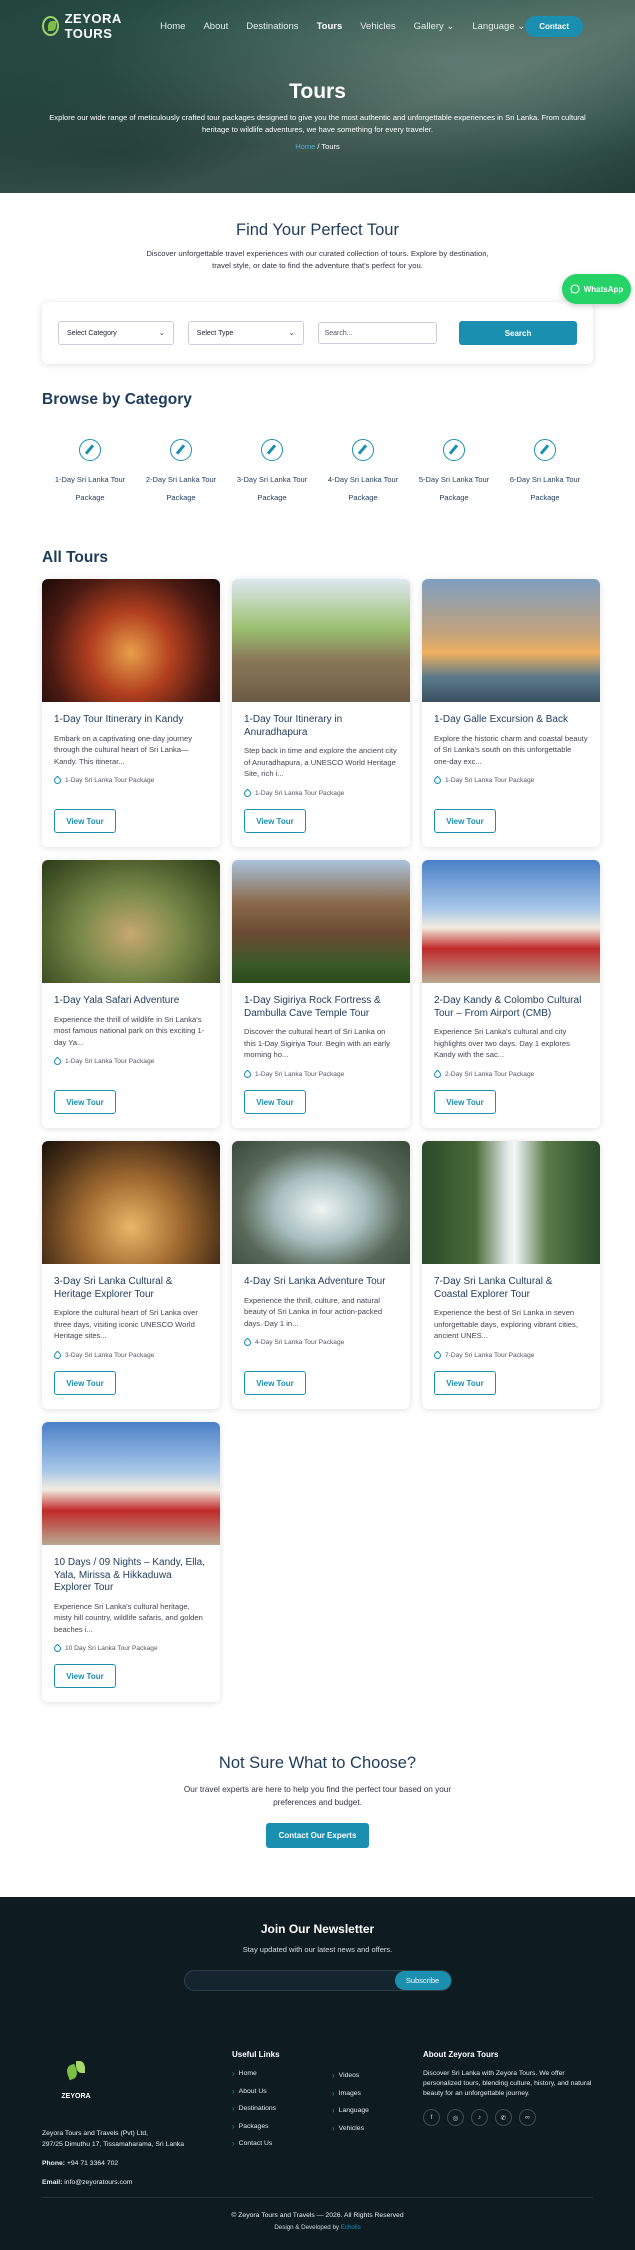 This screenshot has height=2250, width=635. What do you see at coordinates (256, 2108) in the screenshot?
I see `footer-link: Destinations` at bounding box center [256, 2108].